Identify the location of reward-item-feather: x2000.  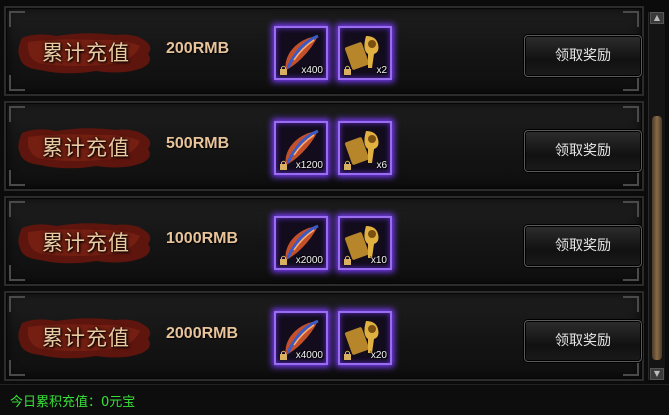
(301, 243).